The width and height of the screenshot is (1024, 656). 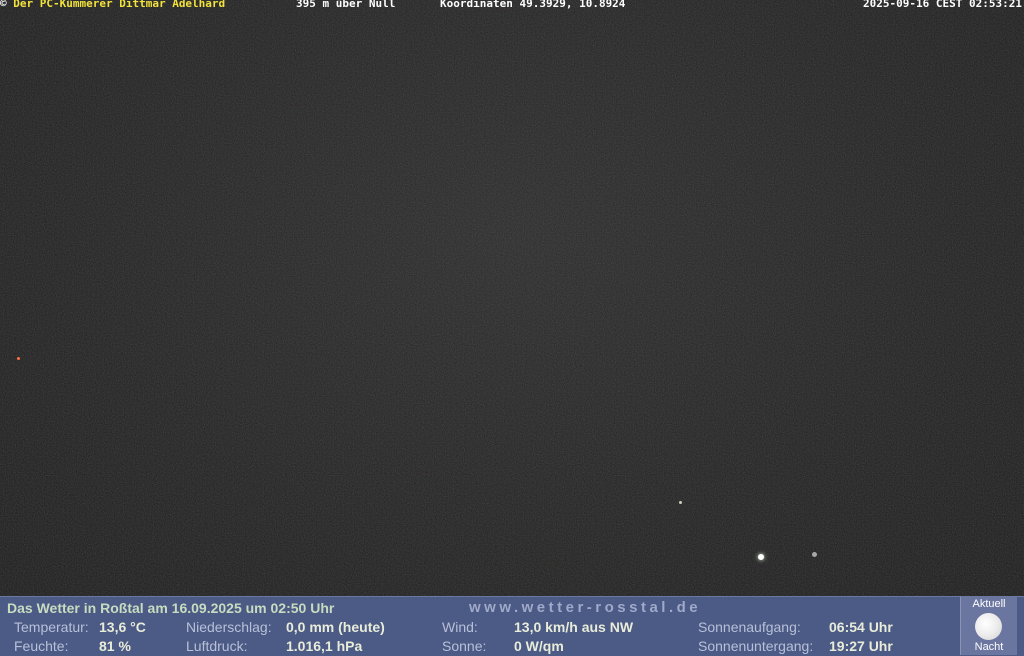 I want to click on temperature-value: 13,6 °C, so click(x=122, y=627).